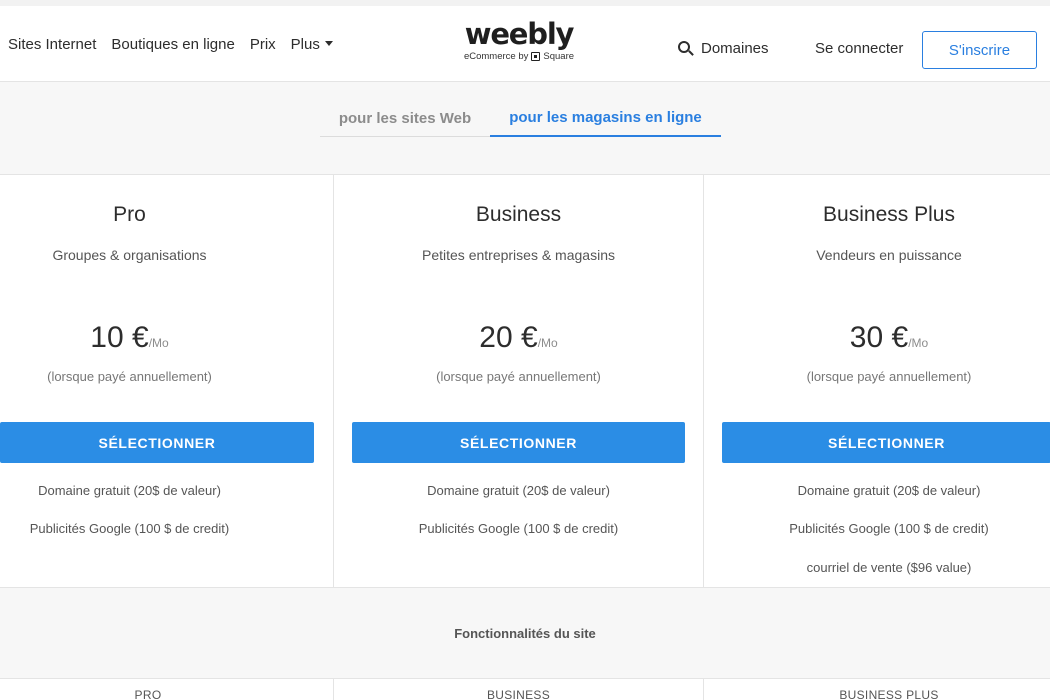  I want to click on price-amount: 30 €, so click(879, 337).